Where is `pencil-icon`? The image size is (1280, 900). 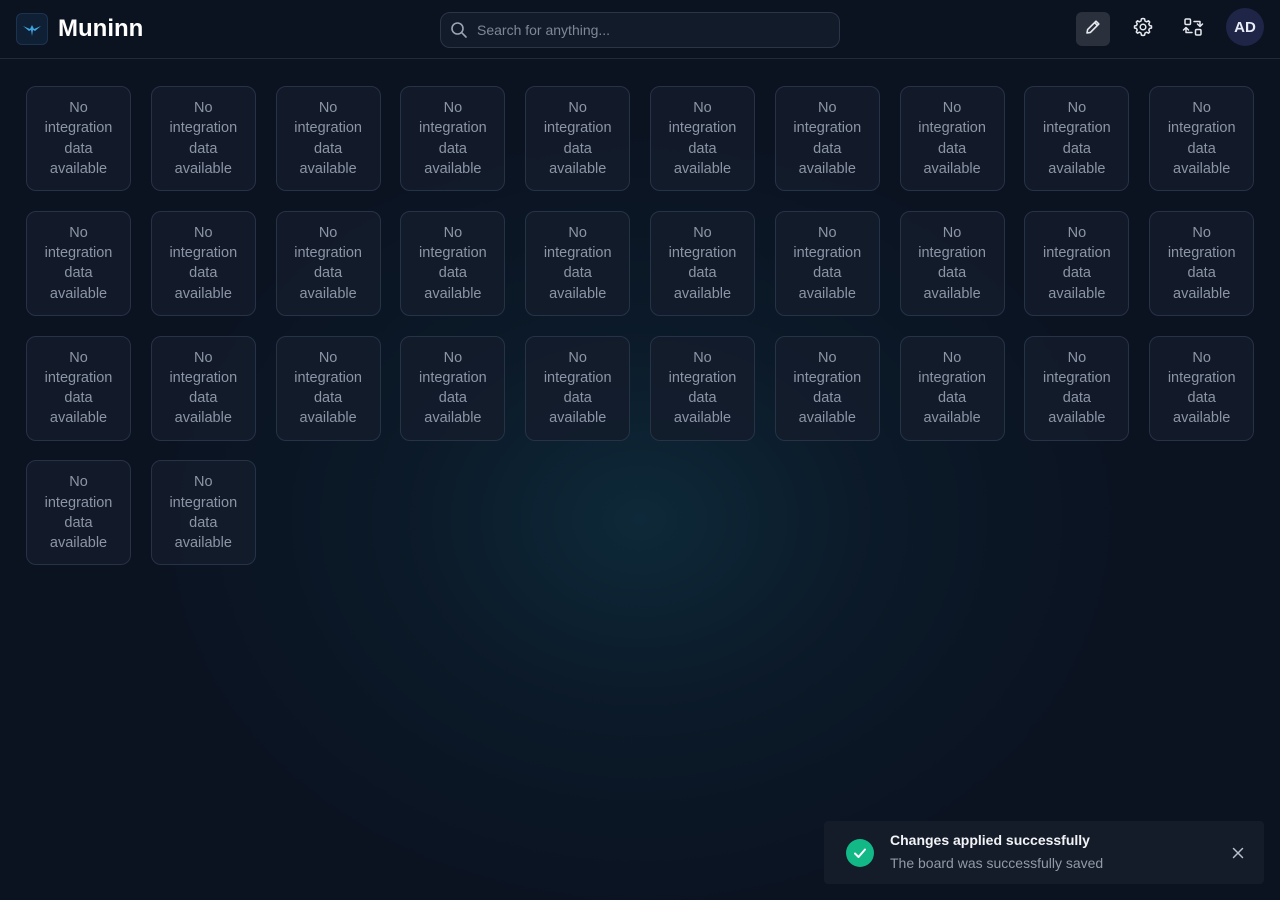
pencil-icon is located at coordinates (1093, 29).